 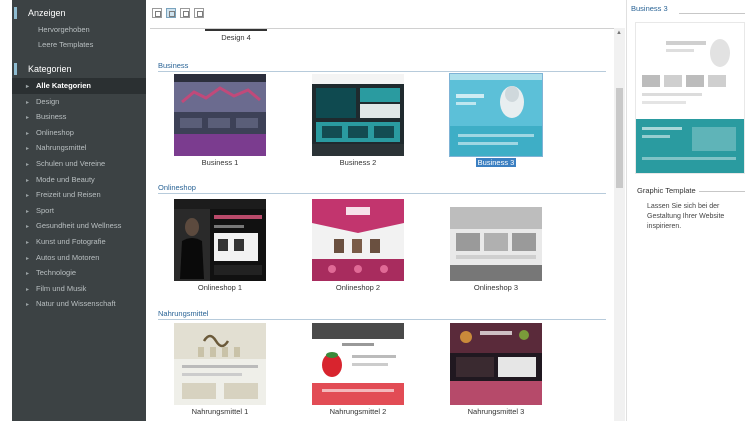 I want to click on category-item: ▸ Film und Musik, so click(x=79, y=289).